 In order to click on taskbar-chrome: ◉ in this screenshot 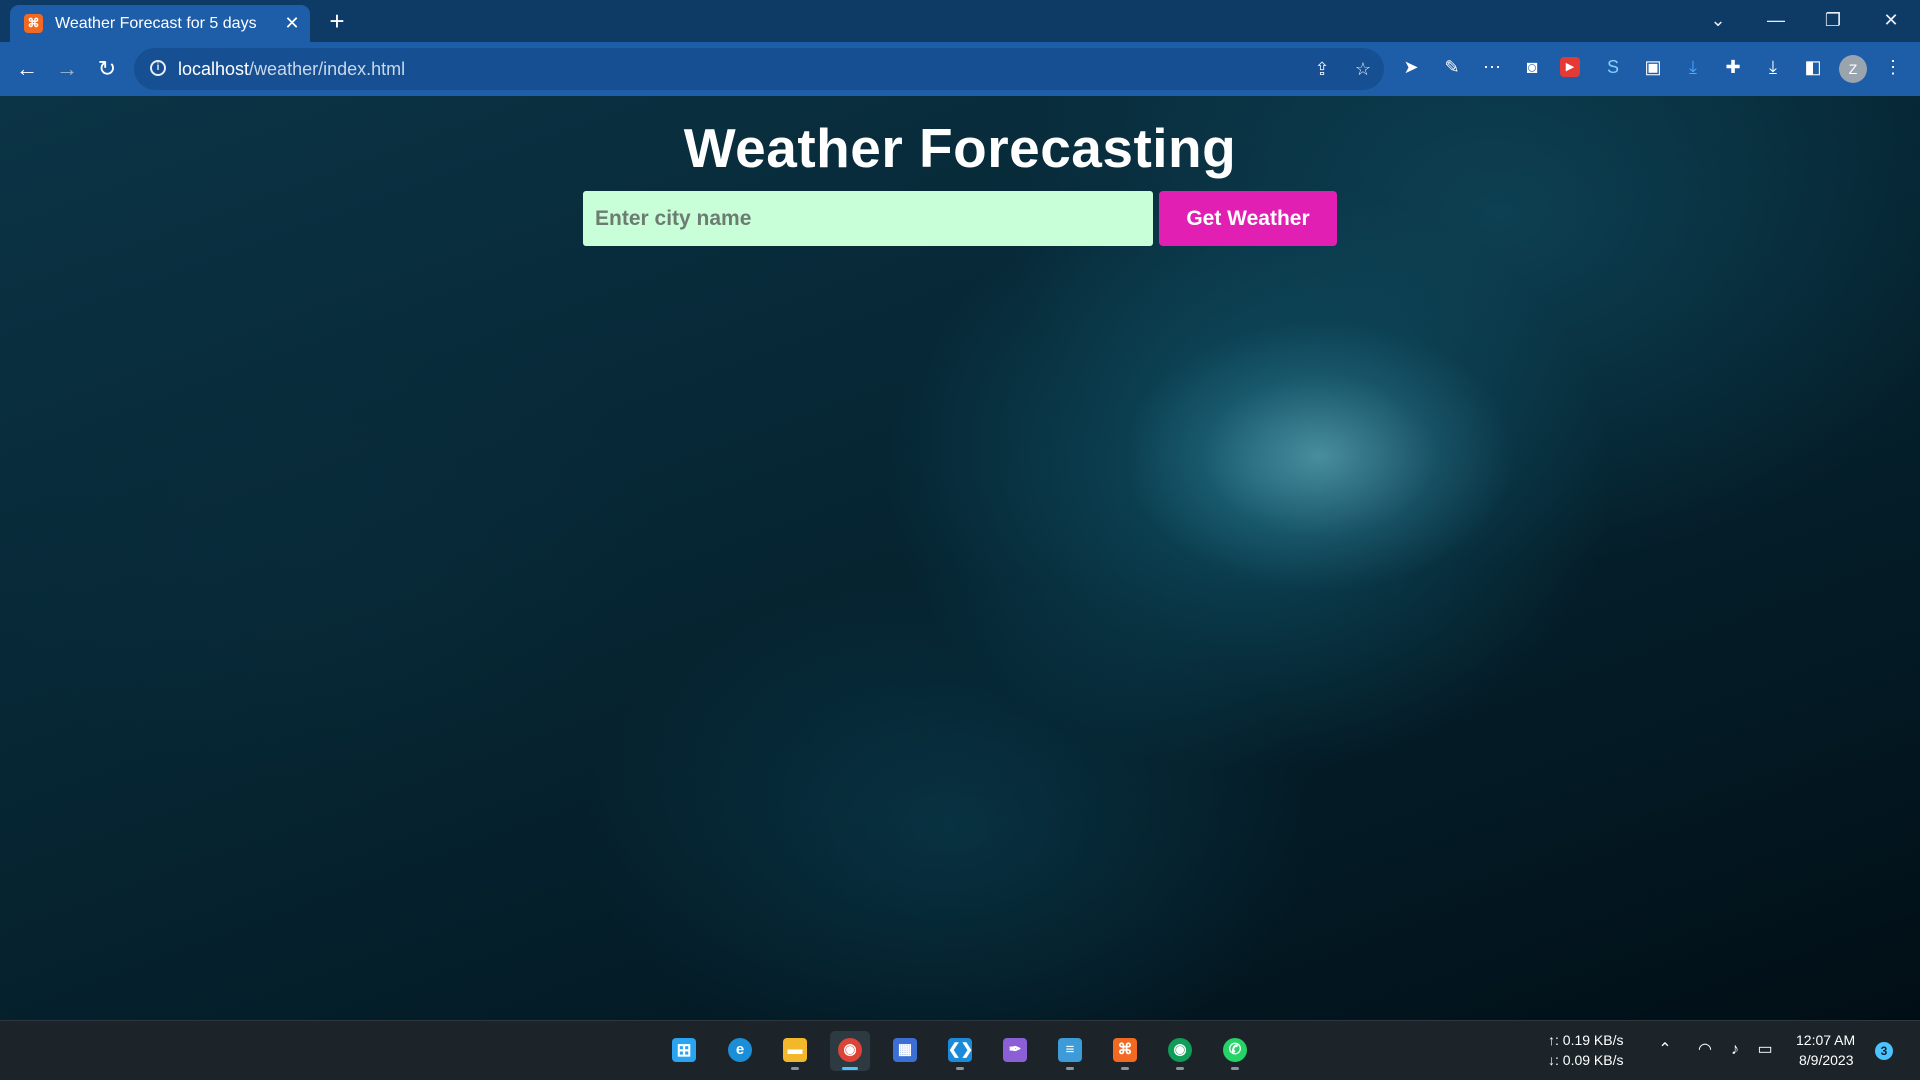, I will do `click(850, 1051)`.